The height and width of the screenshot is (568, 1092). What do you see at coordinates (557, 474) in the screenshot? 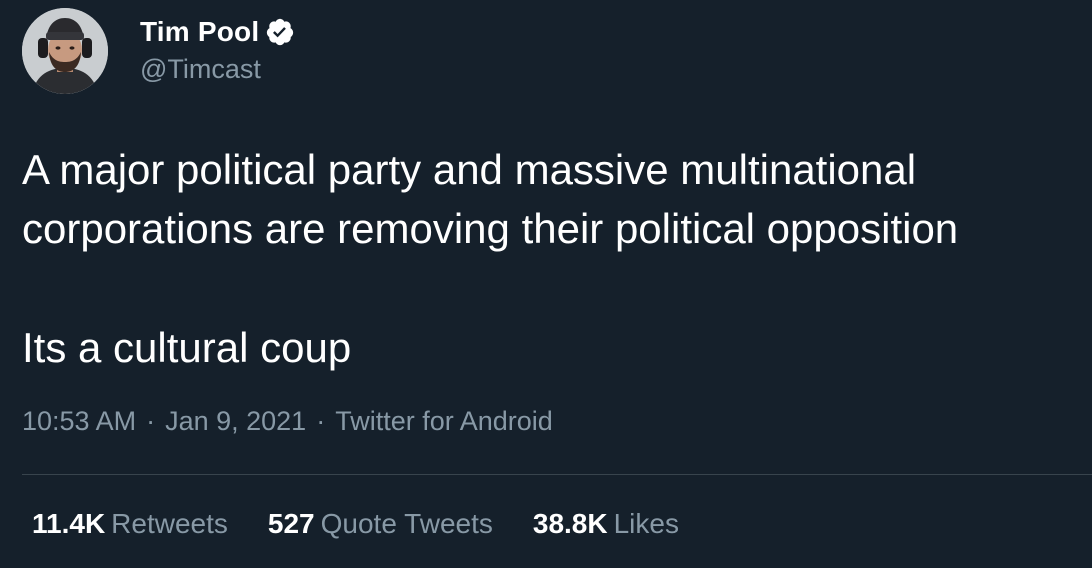
I see `divider` at bounding box center [557, 474].